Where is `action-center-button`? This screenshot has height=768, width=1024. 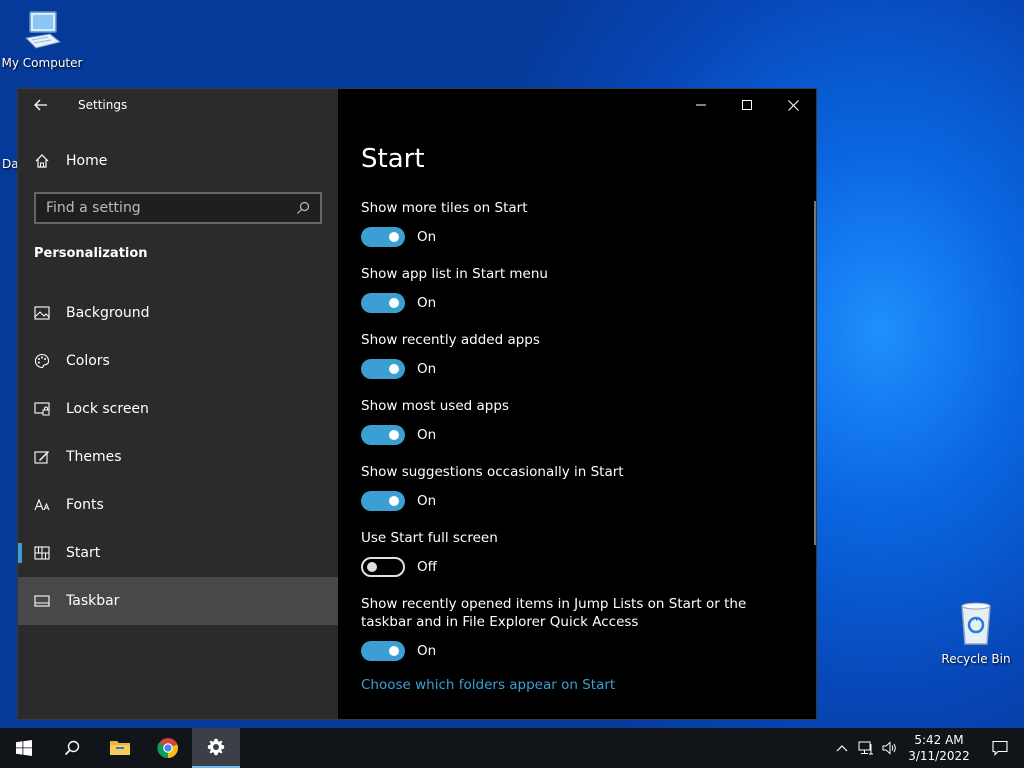 action-center-button is located at coordinates (1000, 748).